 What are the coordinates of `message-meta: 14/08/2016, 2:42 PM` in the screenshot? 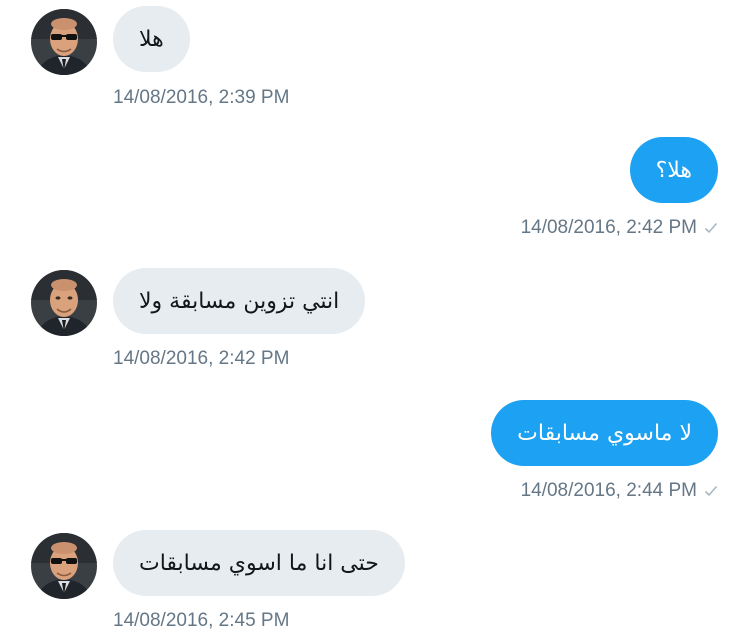 It's located at (619, 228).